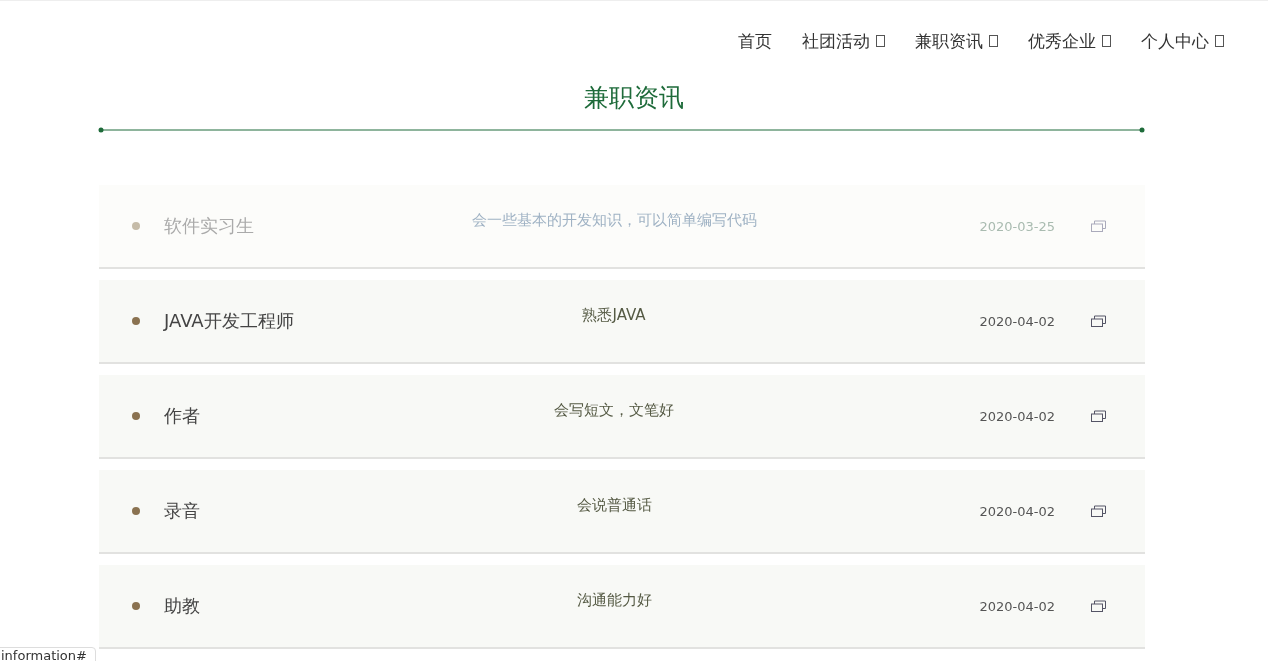 This screenshot has height=661, width=1268. What do you see at coordinates (843, 41) in the screenshot?
I see `nav-link: 社团活动` at bounding box center [843, 41].